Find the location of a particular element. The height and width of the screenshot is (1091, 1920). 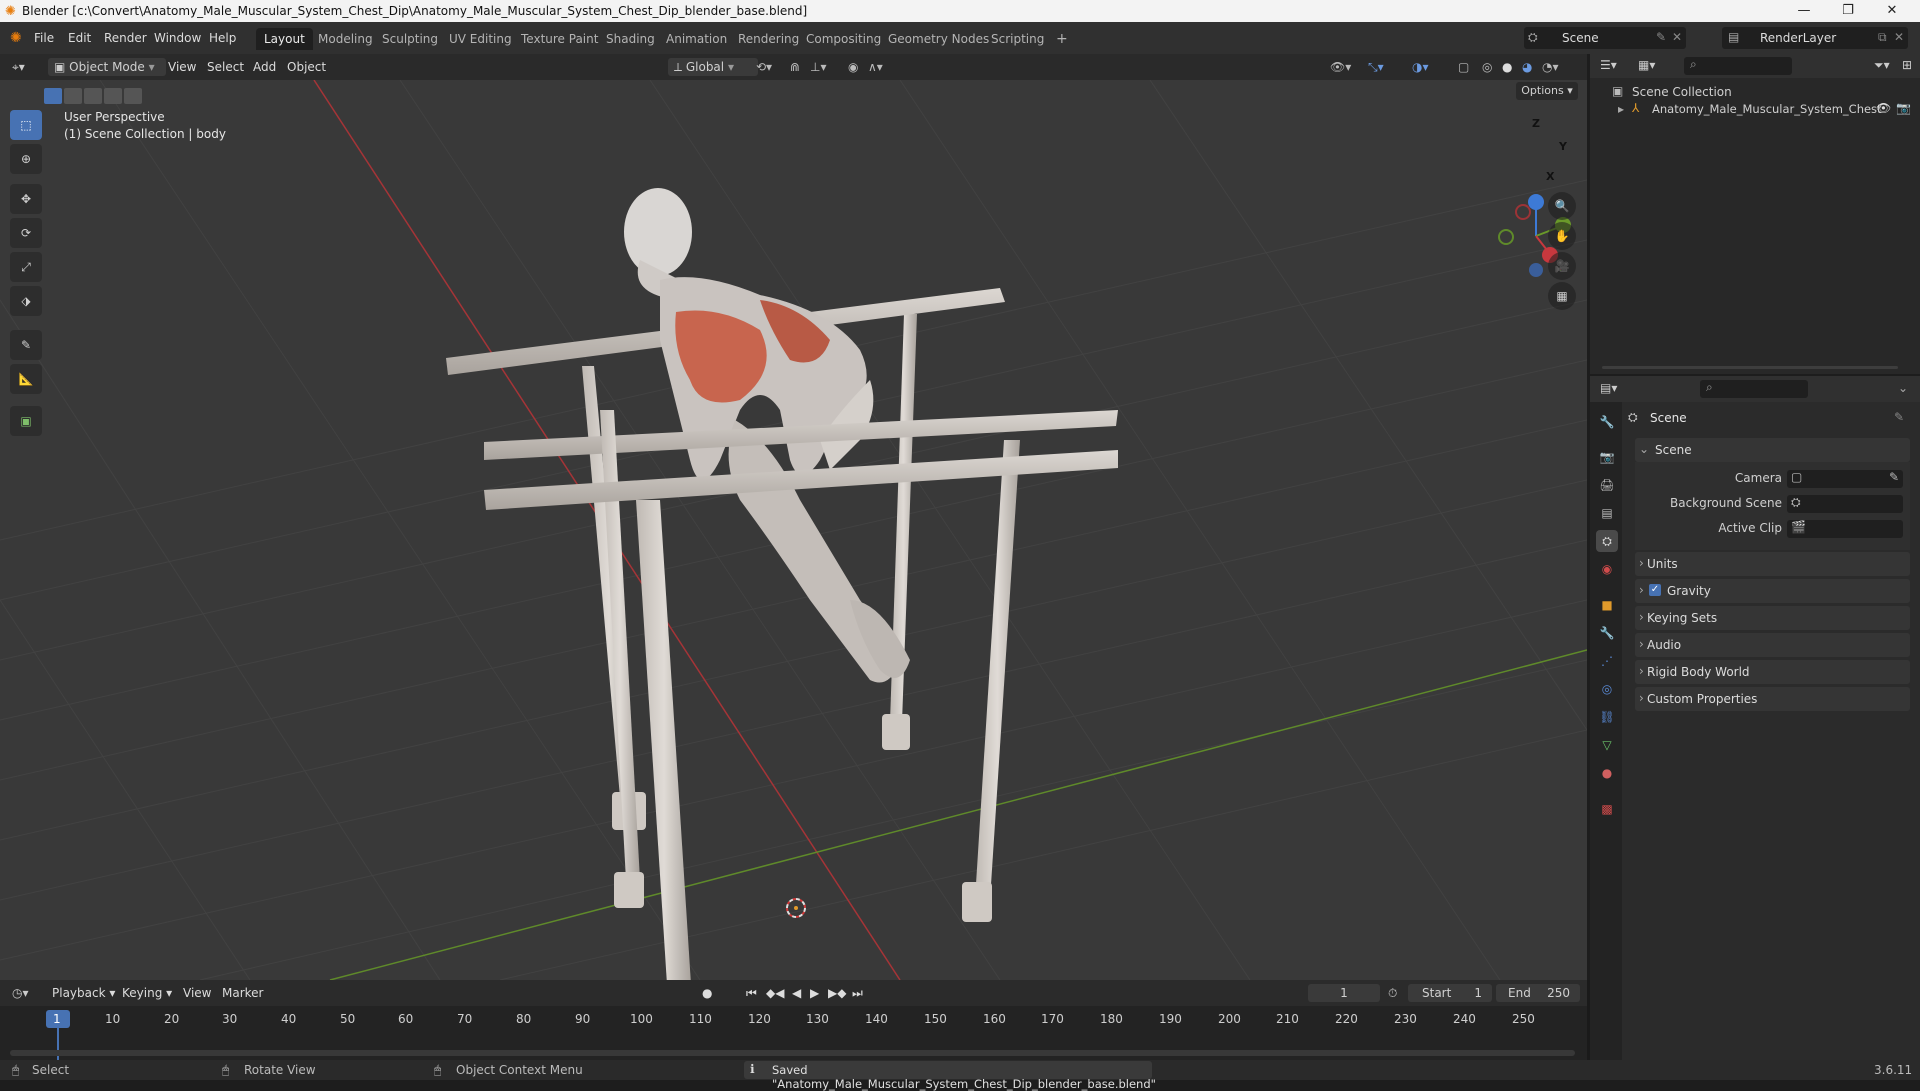

world-tab-icon: ◉ is located at coordinates (1607, 569).